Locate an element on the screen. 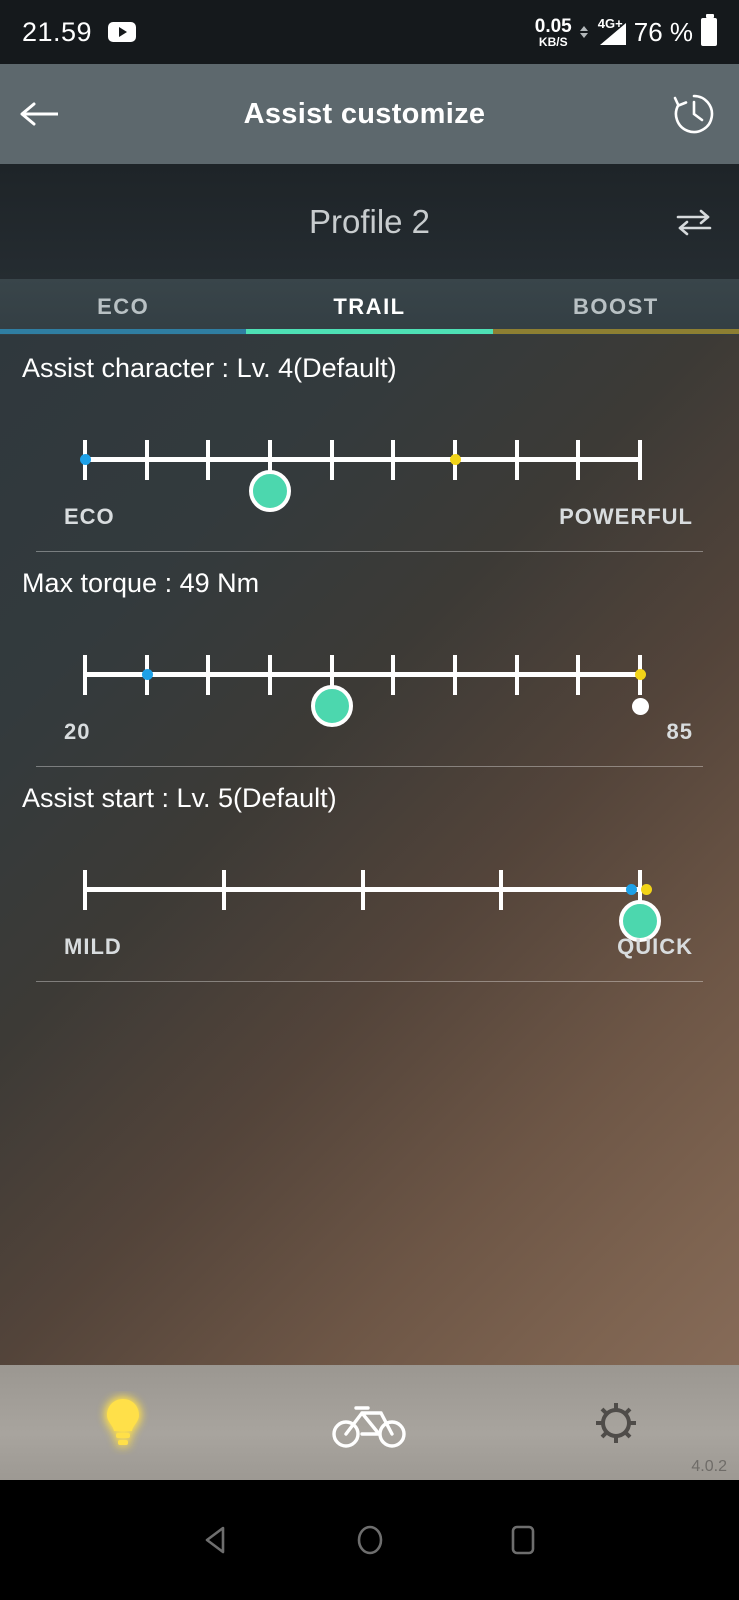 This screenshot has width=739, height=1600. status-bar: 21.59 0.05 KB/S 4G+ 76 % is located at coordinates (369, 32).